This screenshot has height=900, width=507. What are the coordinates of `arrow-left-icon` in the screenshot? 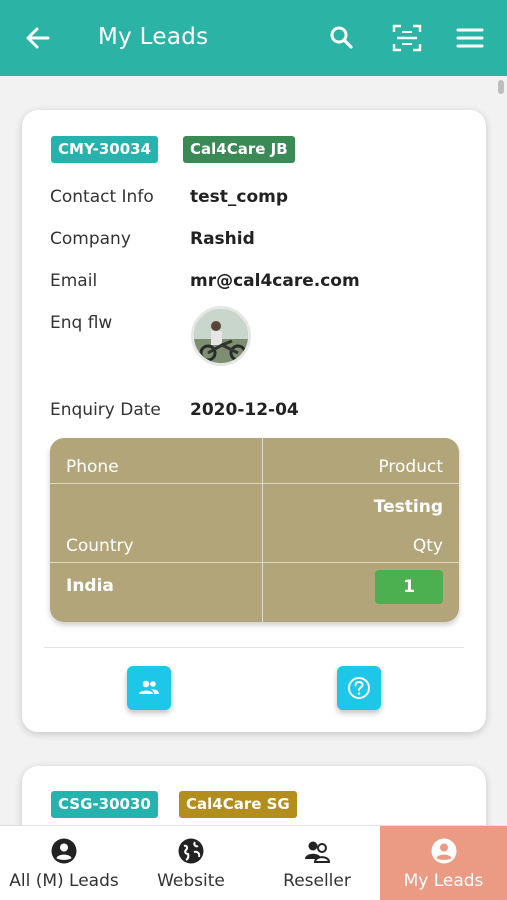 It's located at (38, 38).